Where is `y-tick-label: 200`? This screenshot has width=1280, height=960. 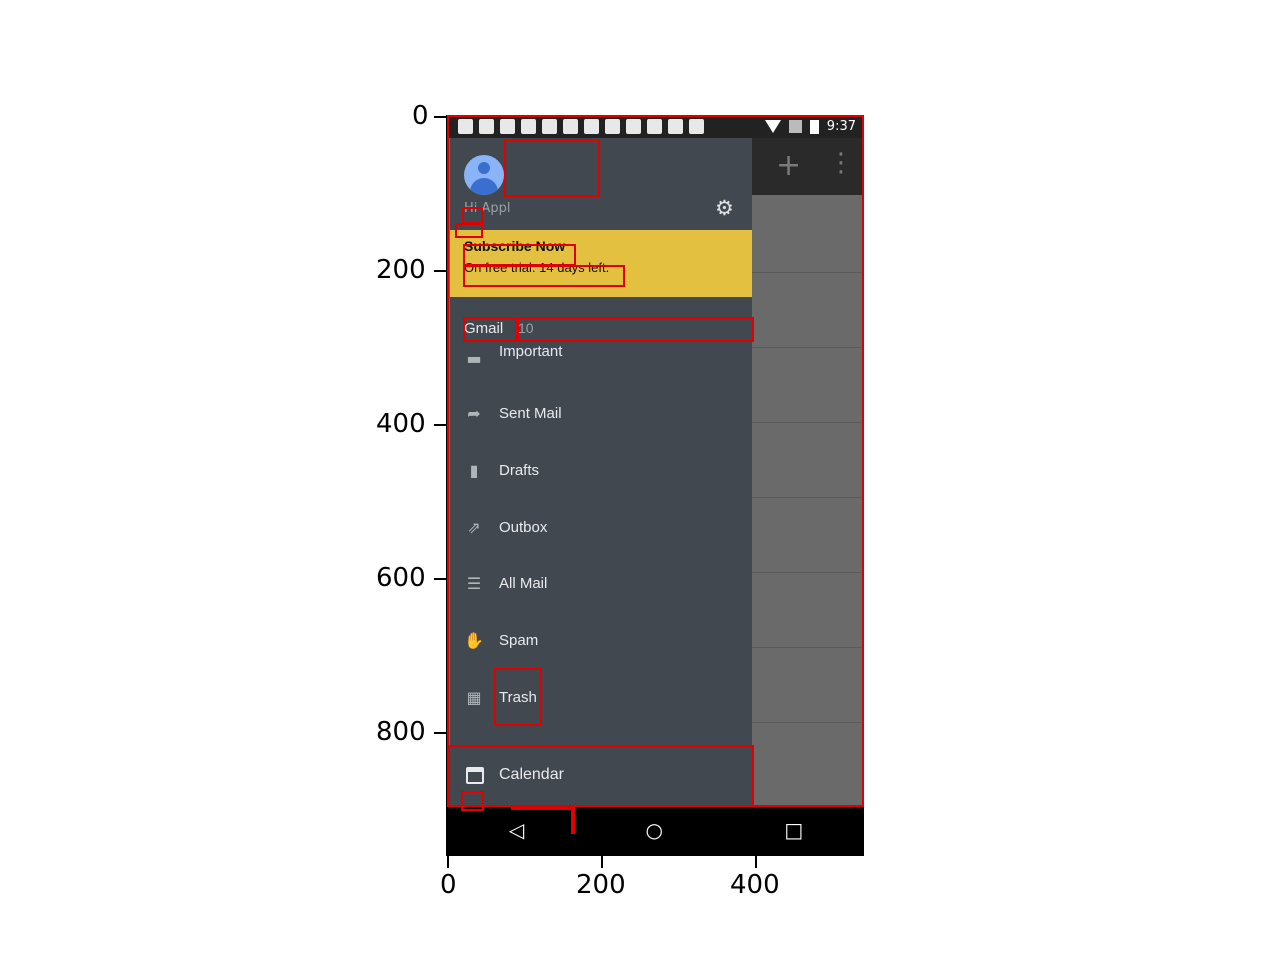
y-tick-label: 200 is located at coordinates (401, 270).